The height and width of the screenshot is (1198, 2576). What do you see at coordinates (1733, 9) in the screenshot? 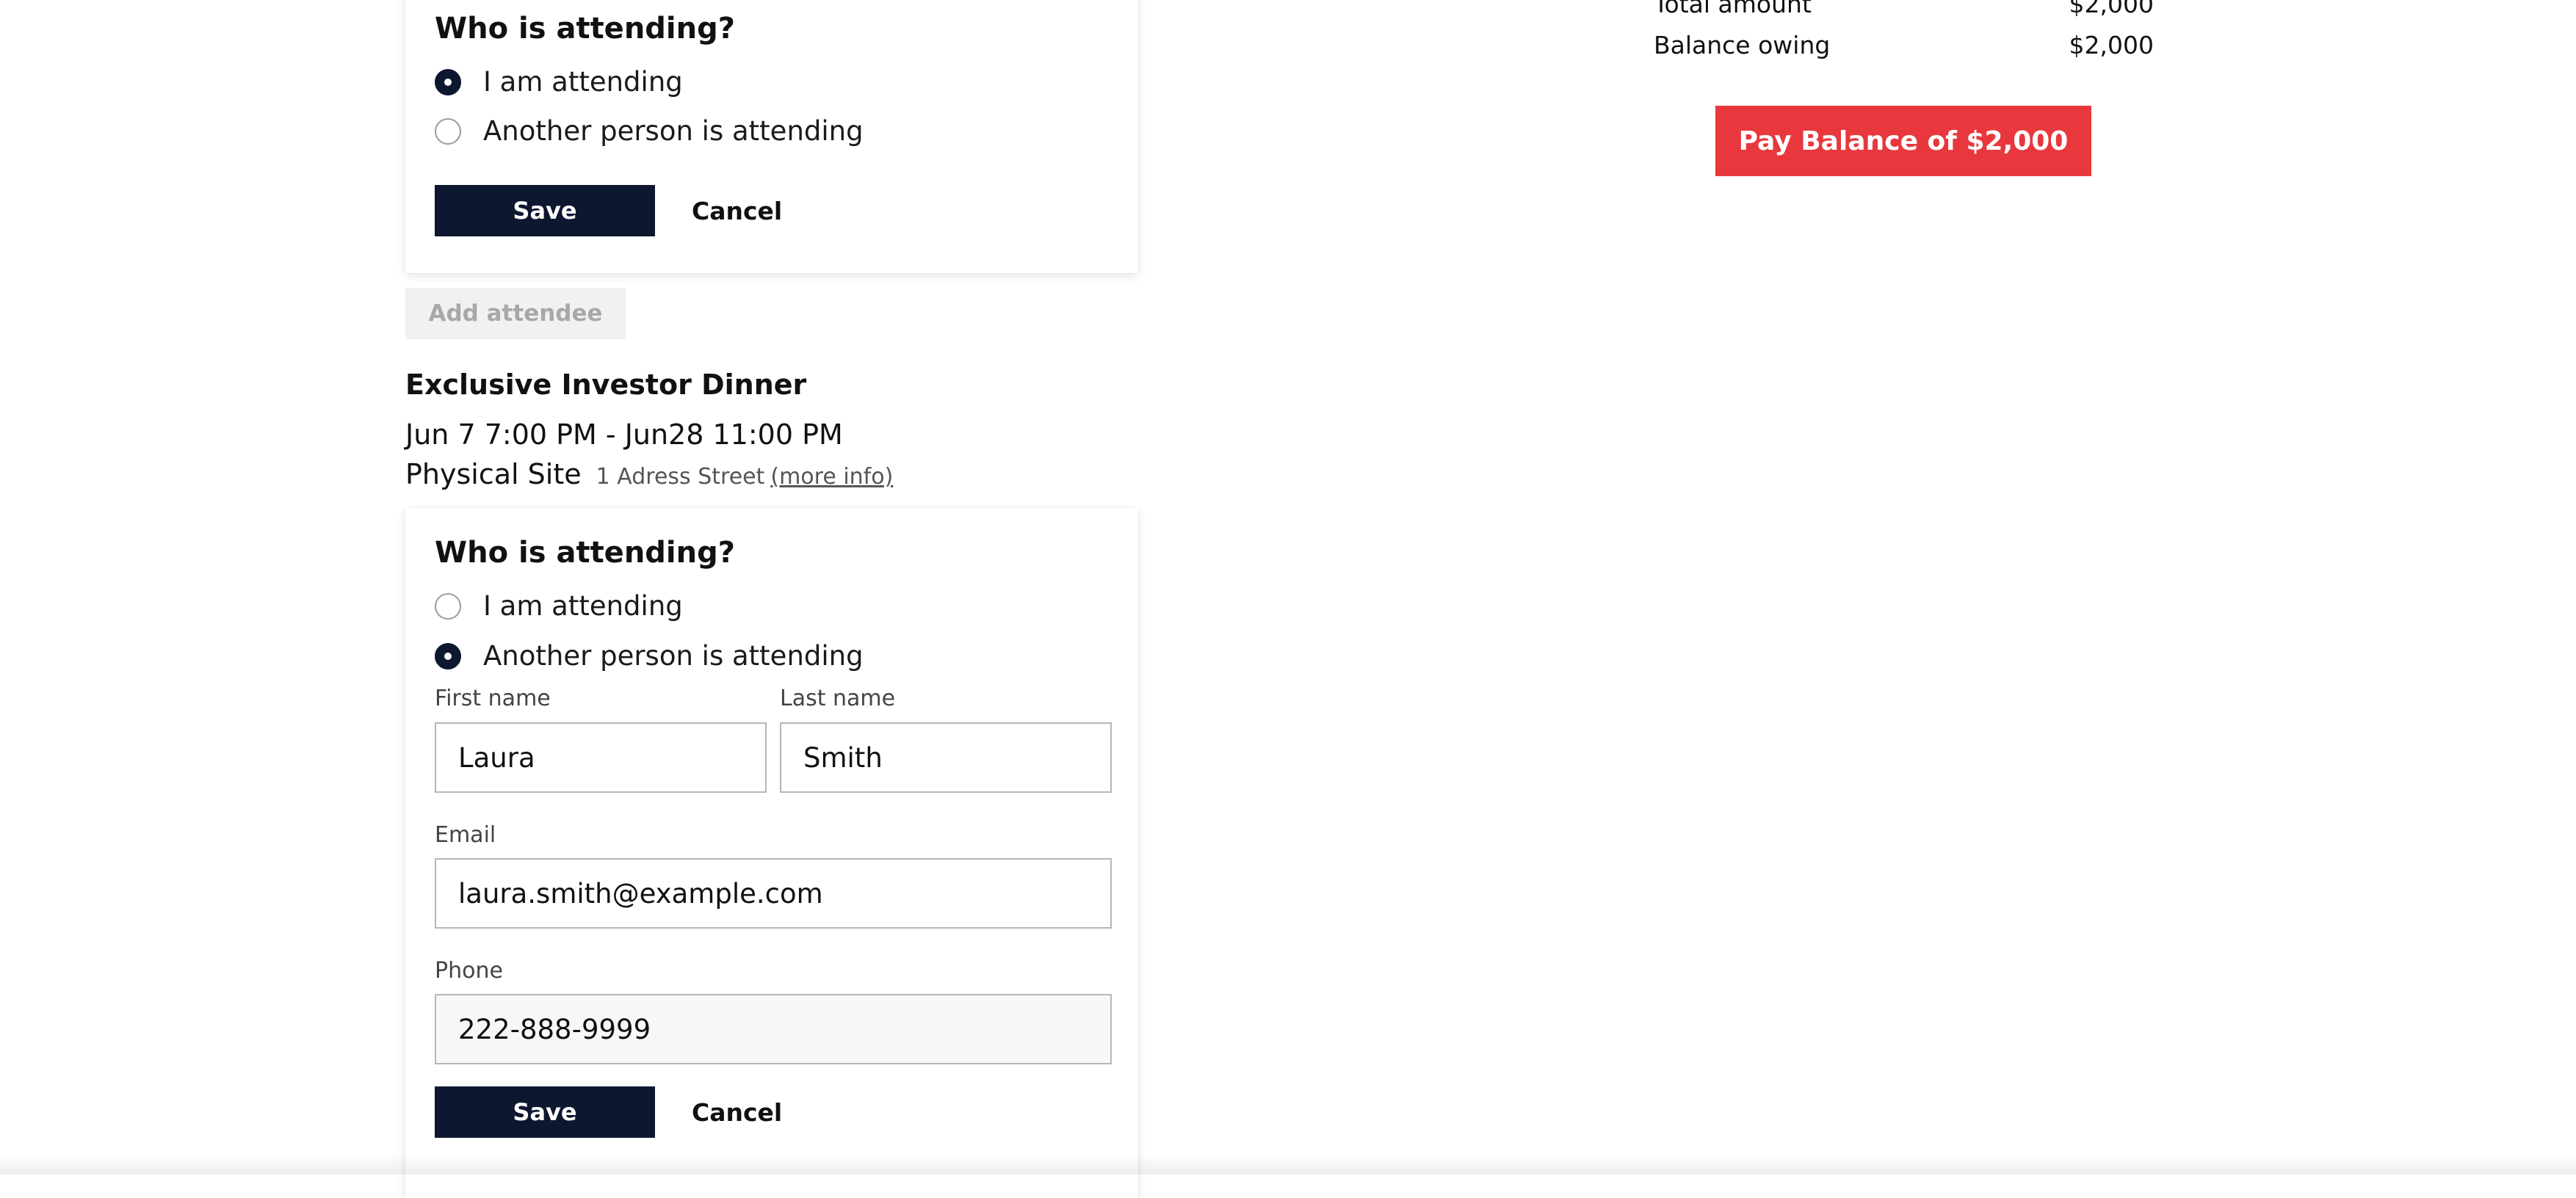
I see `total-amount-label: Total amount` at bounding box center [1733, 9].